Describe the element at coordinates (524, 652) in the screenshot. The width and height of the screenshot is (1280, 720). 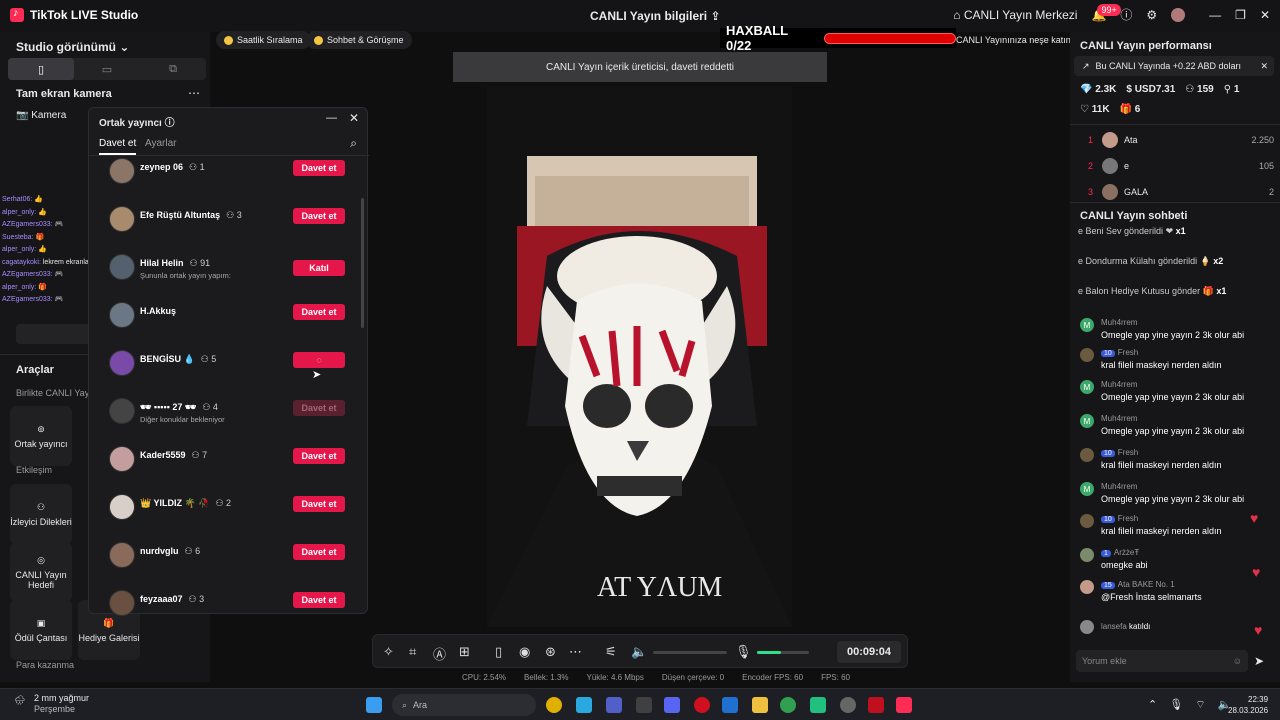
I see `record-icon: ◉` at that location.